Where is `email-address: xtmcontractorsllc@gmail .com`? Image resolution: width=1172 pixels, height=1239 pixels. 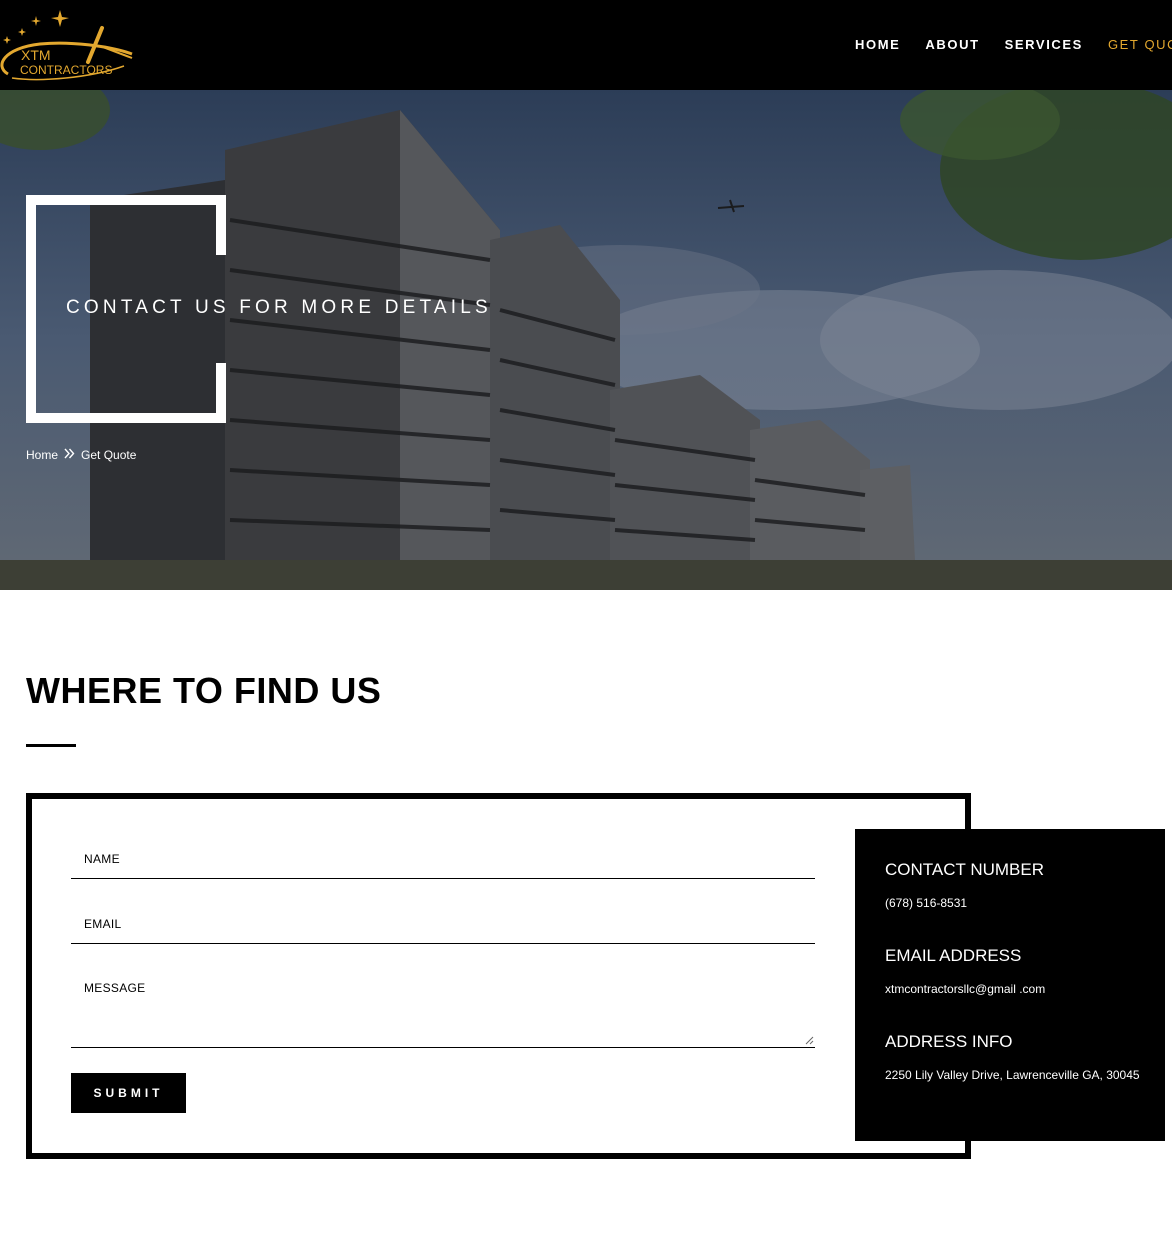 email-address: xtmcontractorsllc@gmail .com is located at coordinates (1015, 989).